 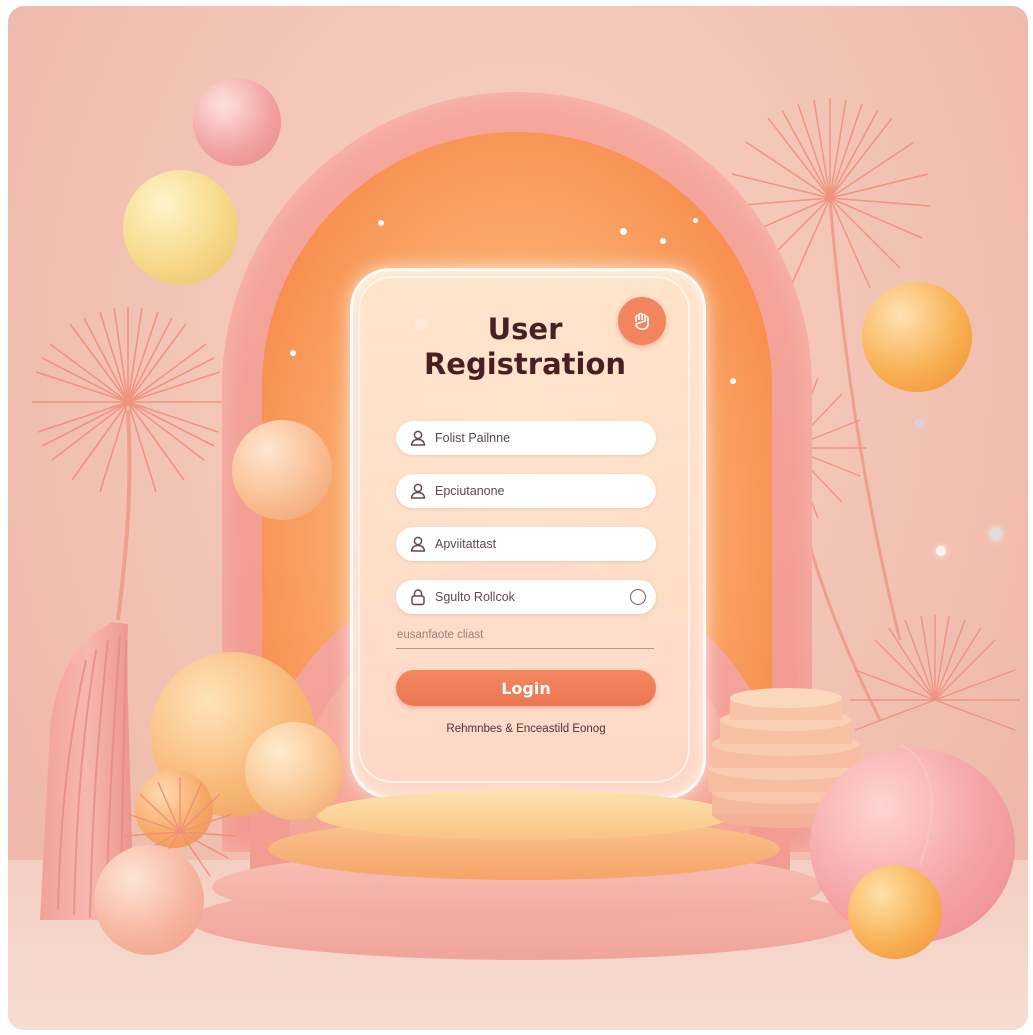 What do you see at coordinates (475, 597) in the screenshot?
I see `field-value: Sgulto Rollcok` at bounding box center [475, 597].